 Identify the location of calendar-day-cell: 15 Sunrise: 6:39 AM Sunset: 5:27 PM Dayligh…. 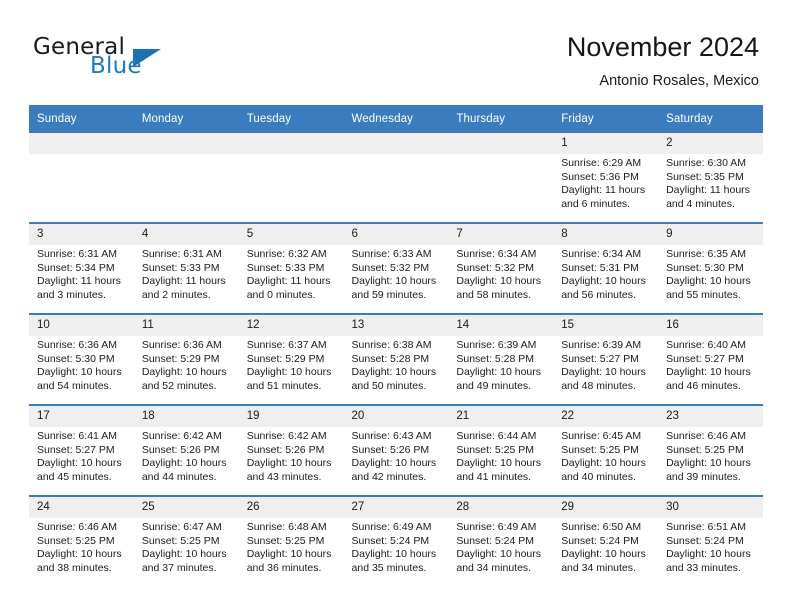
(606, 359).